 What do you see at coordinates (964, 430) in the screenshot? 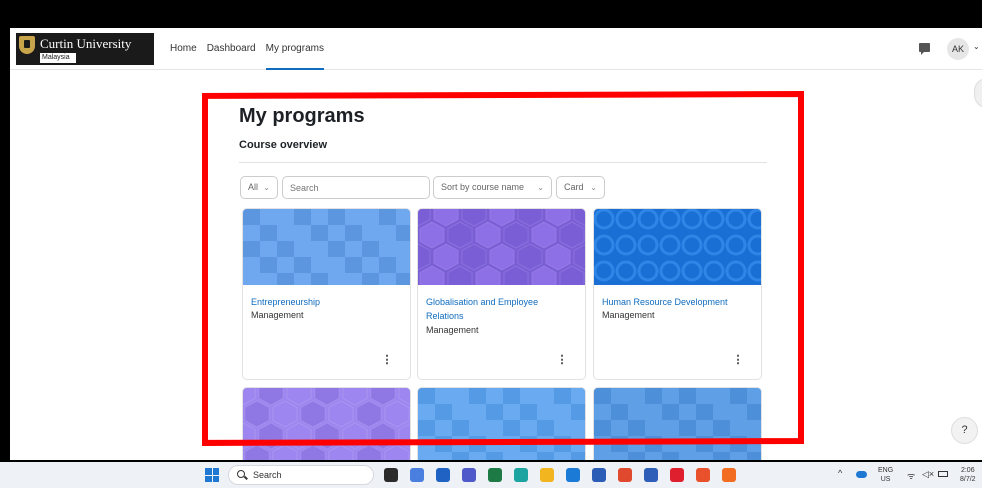
I see `help-button: ?` at bounding box center [964, 430].